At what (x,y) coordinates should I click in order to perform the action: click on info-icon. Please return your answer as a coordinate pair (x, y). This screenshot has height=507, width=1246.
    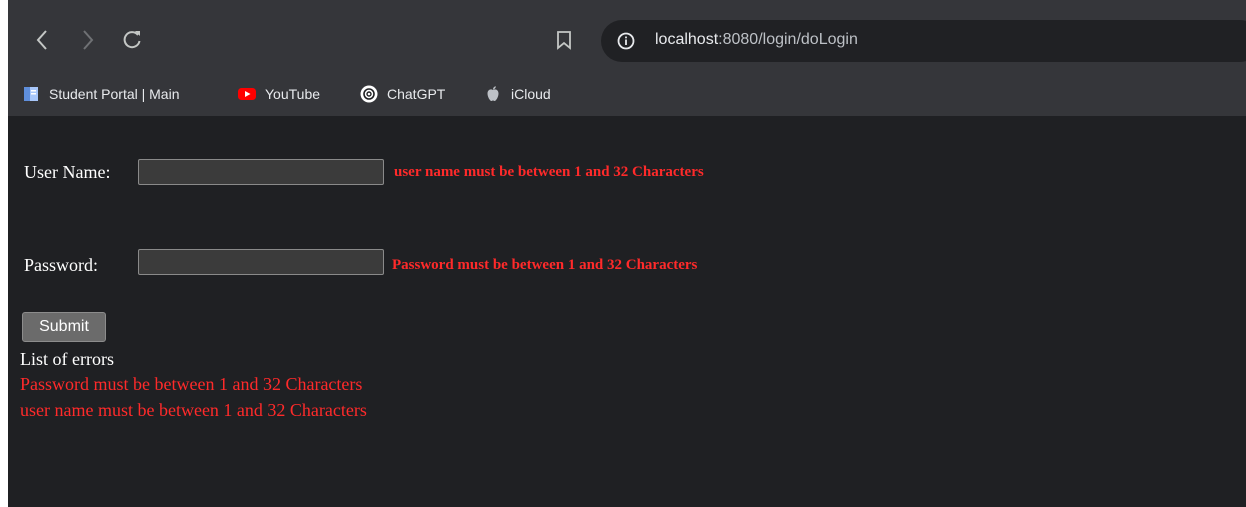
    Looking at the image, I should click on (626, 41).